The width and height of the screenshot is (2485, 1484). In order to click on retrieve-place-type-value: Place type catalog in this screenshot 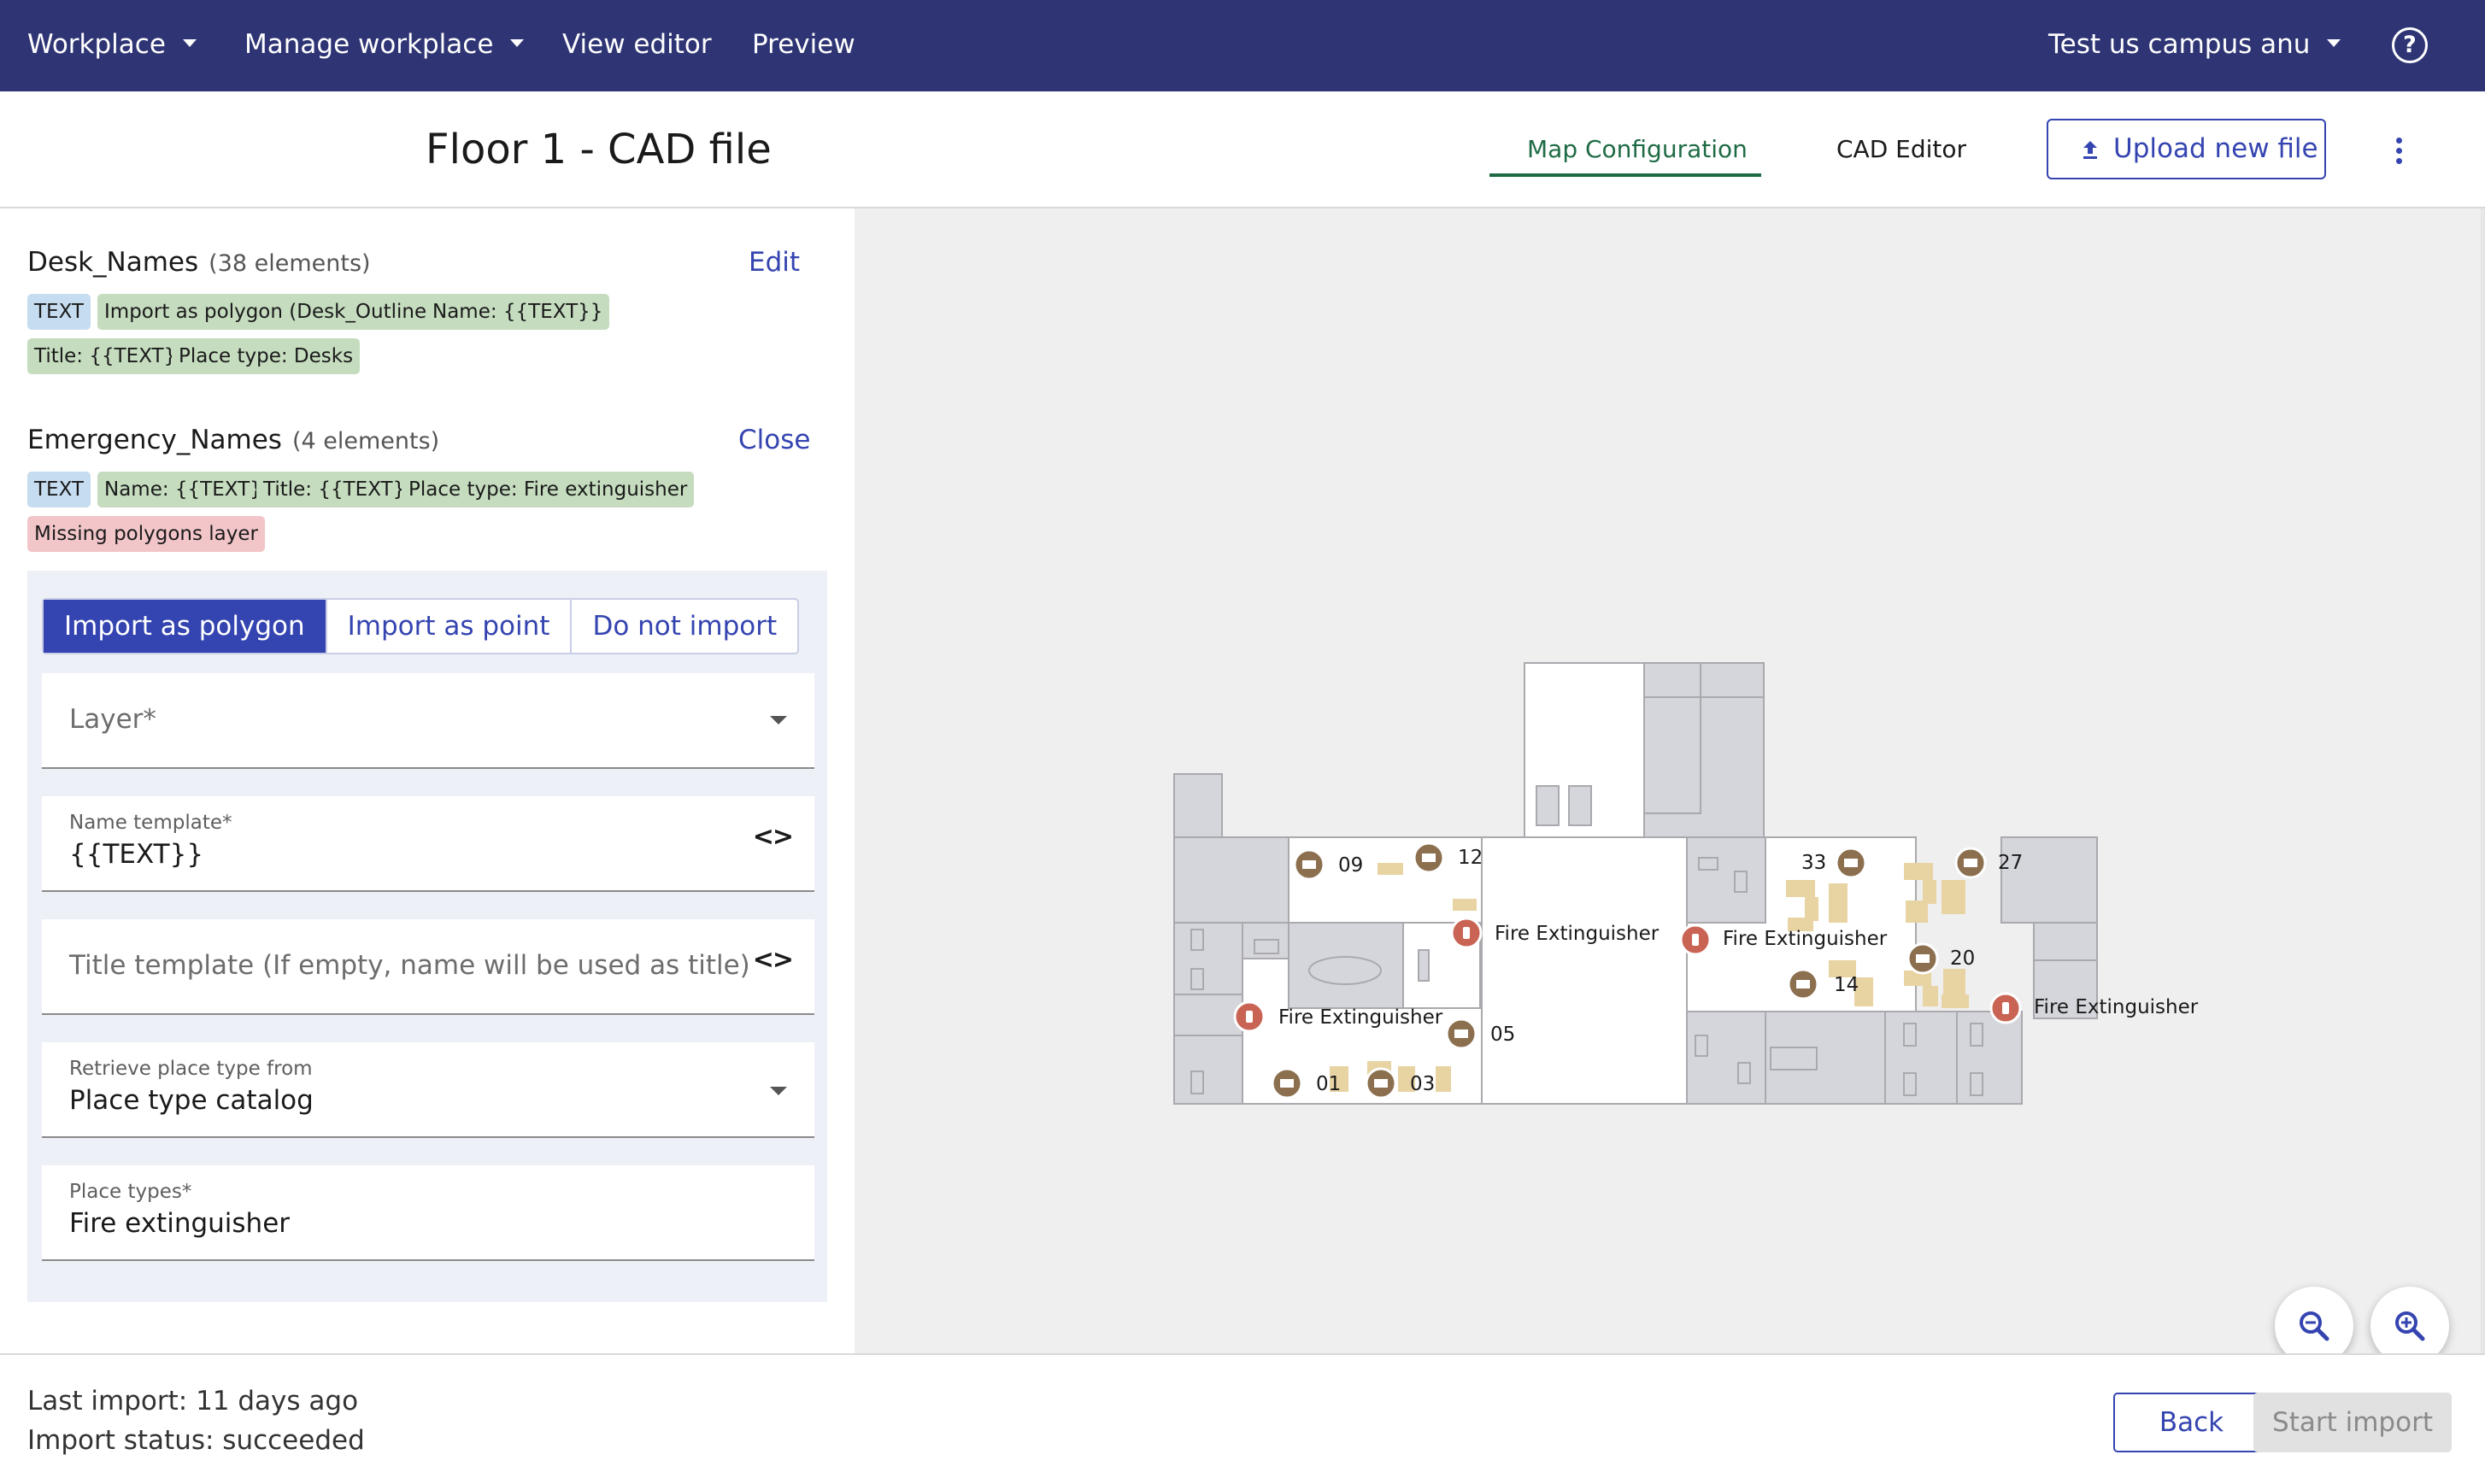, I will do `click(192, 1100)`.